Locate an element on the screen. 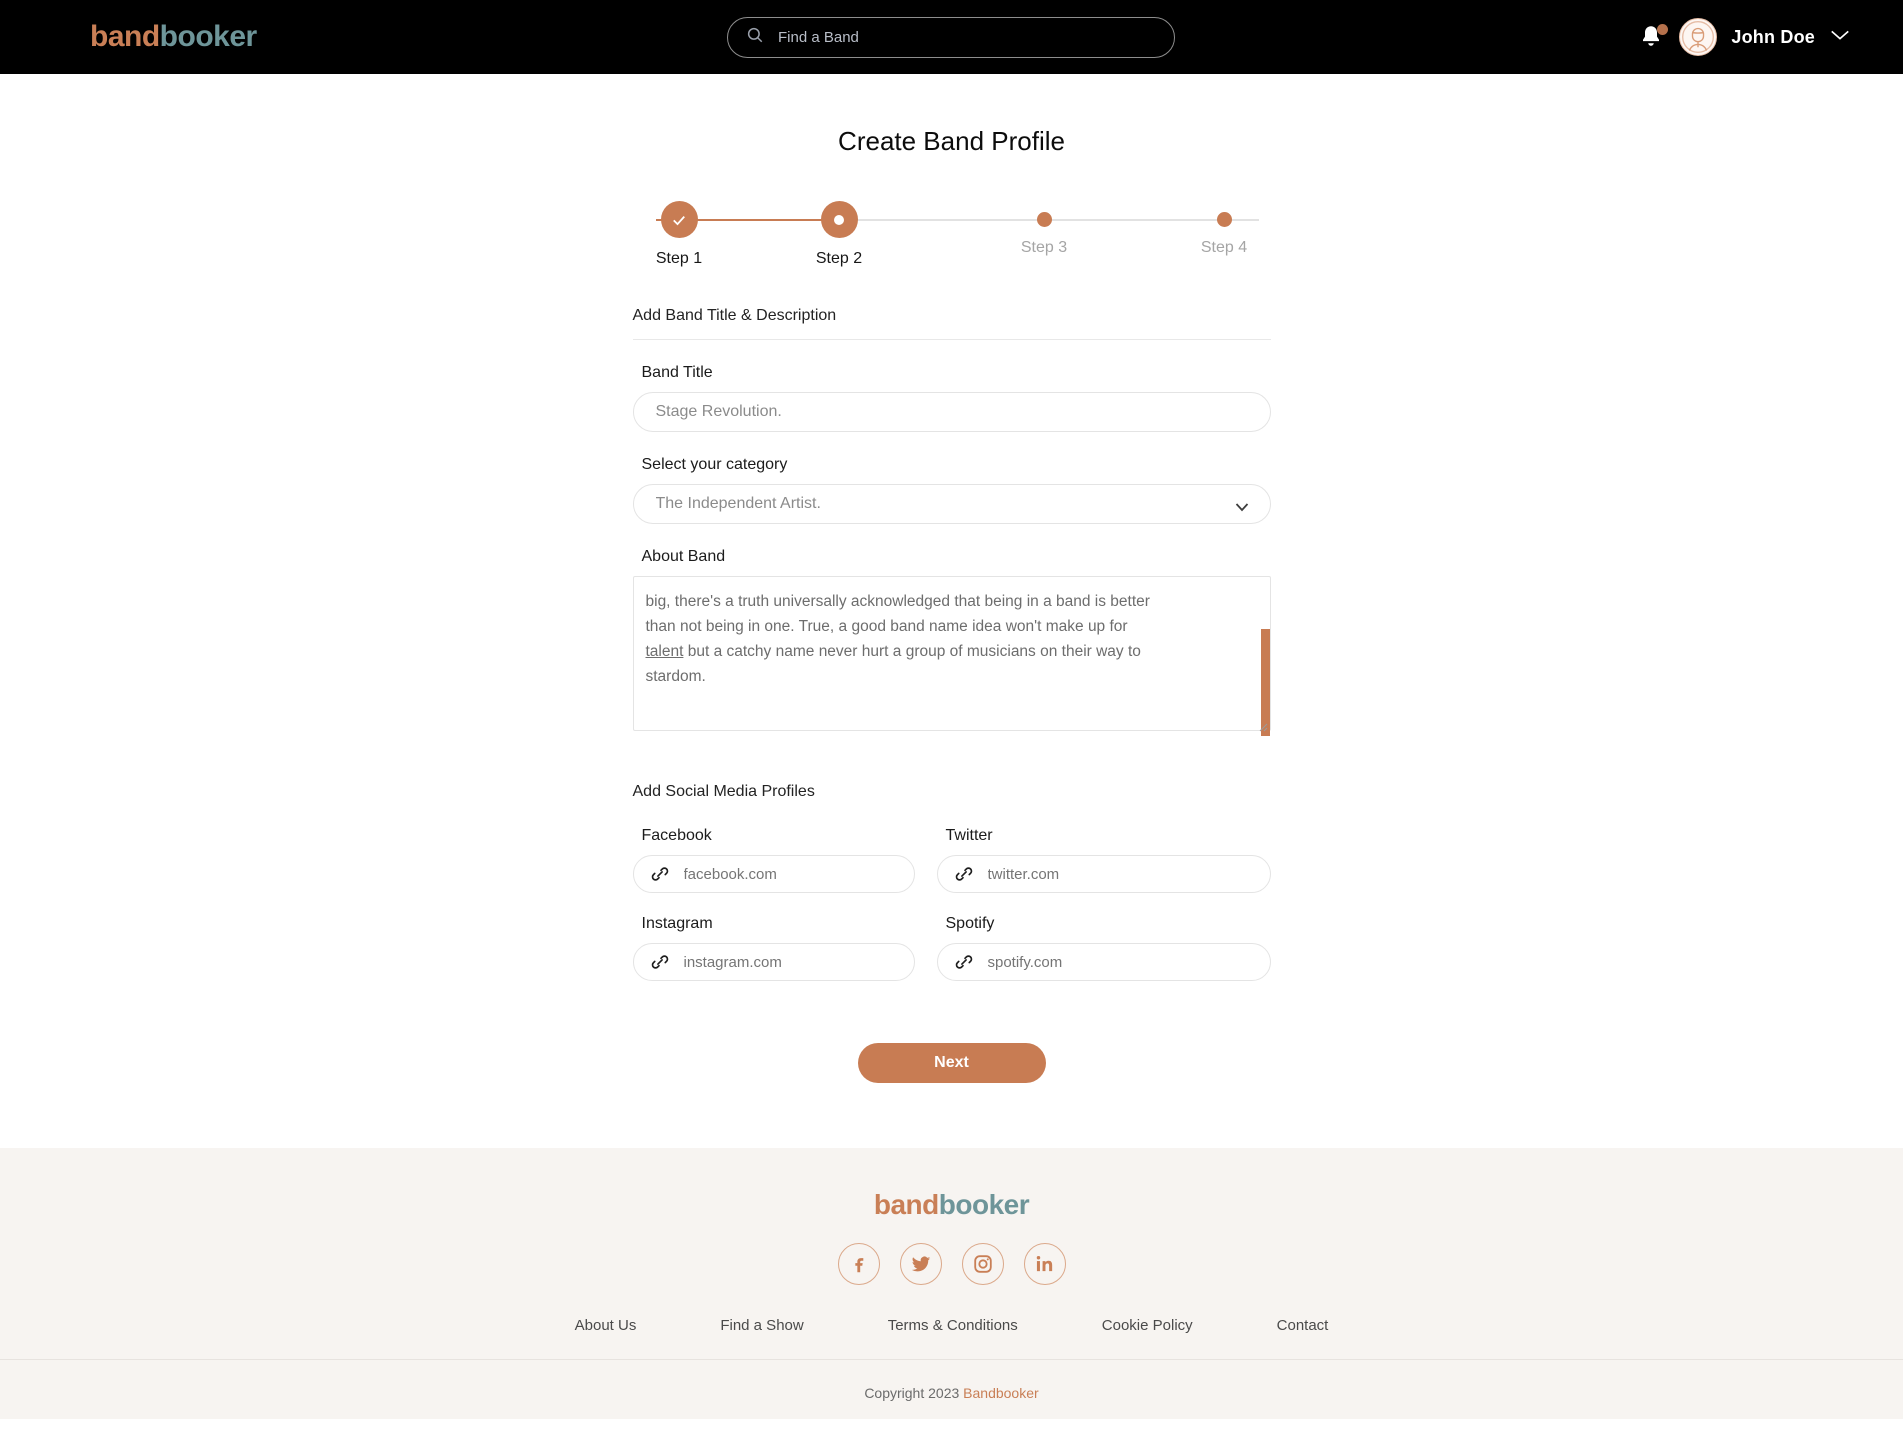  chevron-down-icon is located at coordinates (1840, 37).